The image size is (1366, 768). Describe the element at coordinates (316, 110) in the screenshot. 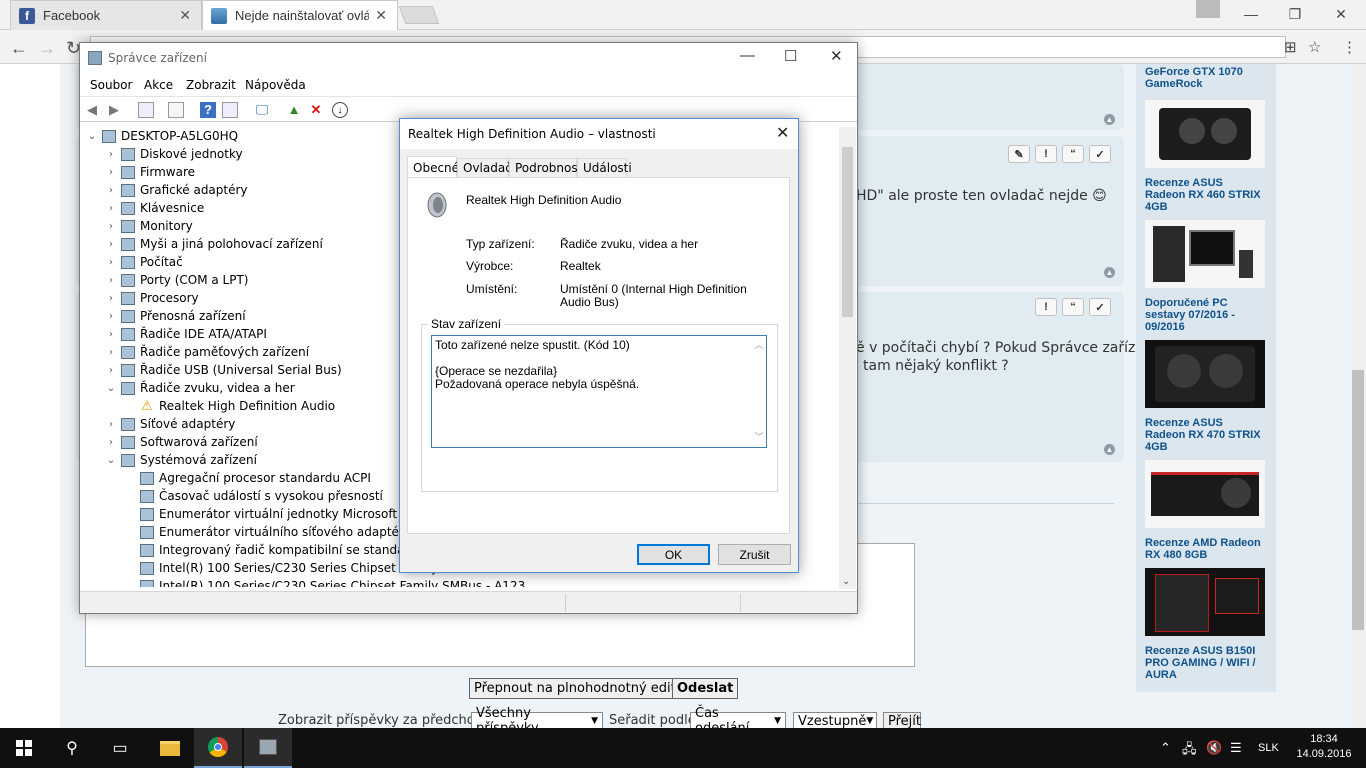

I see `uninstall-icon: ✕` at that location.